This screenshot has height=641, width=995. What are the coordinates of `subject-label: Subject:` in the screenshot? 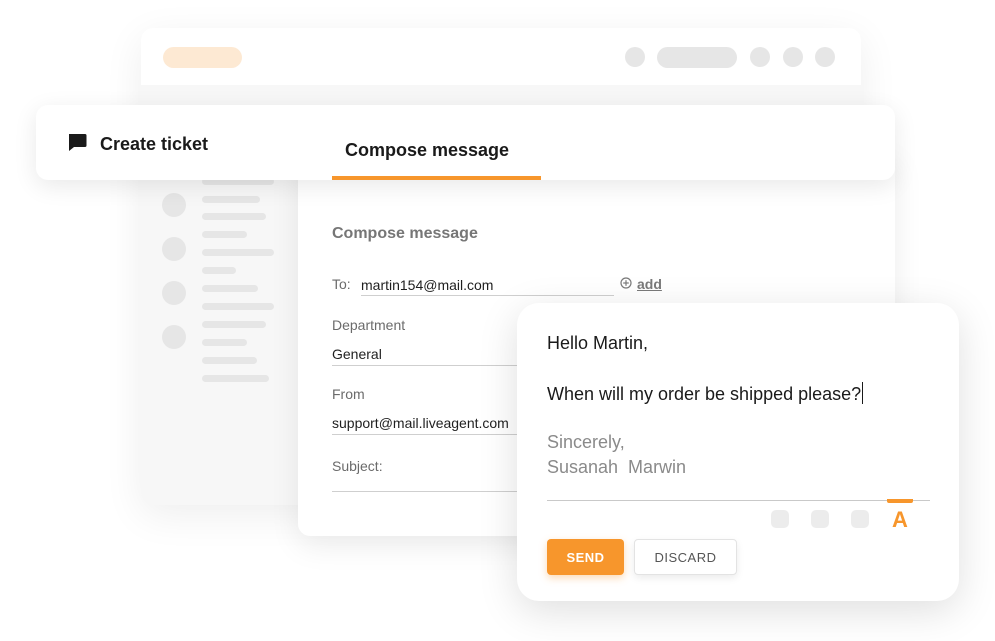 It's located at (357, 466).